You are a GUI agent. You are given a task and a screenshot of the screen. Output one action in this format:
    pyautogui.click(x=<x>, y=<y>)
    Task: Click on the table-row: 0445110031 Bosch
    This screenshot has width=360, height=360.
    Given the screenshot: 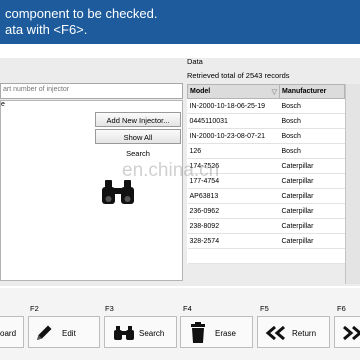 What is the action you would take?
    pyautogui.click(x=266, y=121)
    